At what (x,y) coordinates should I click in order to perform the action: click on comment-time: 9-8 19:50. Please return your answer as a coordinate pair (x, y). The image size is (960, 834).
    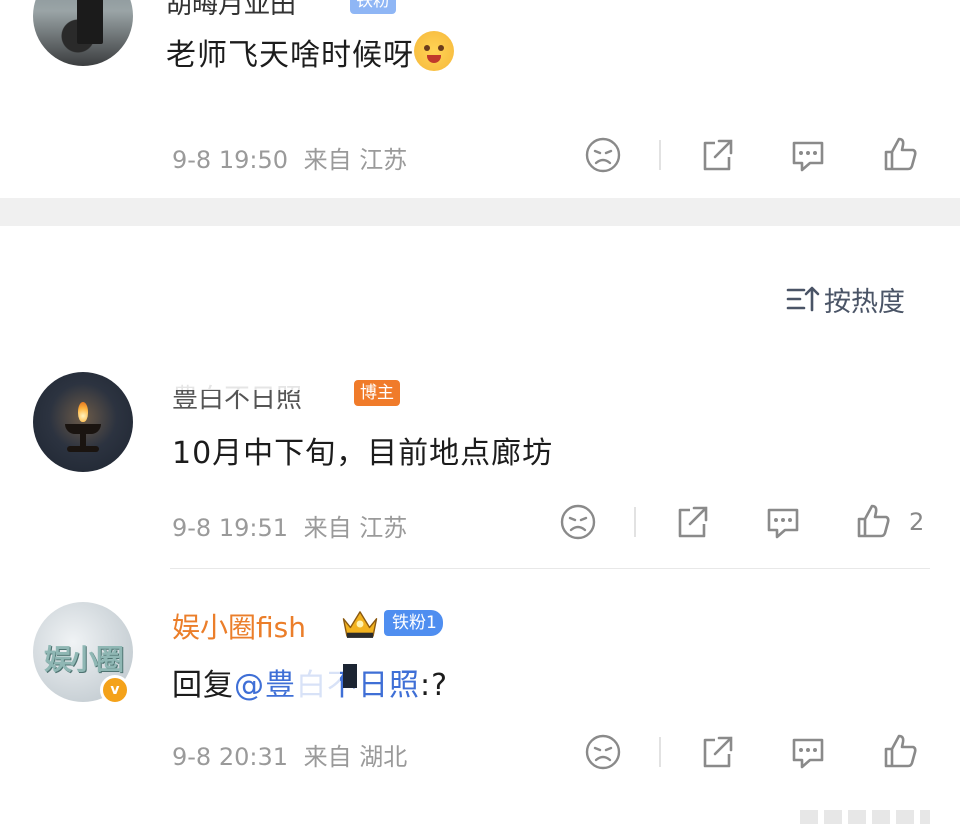
    Looking at the image, I should click on (230, 160).